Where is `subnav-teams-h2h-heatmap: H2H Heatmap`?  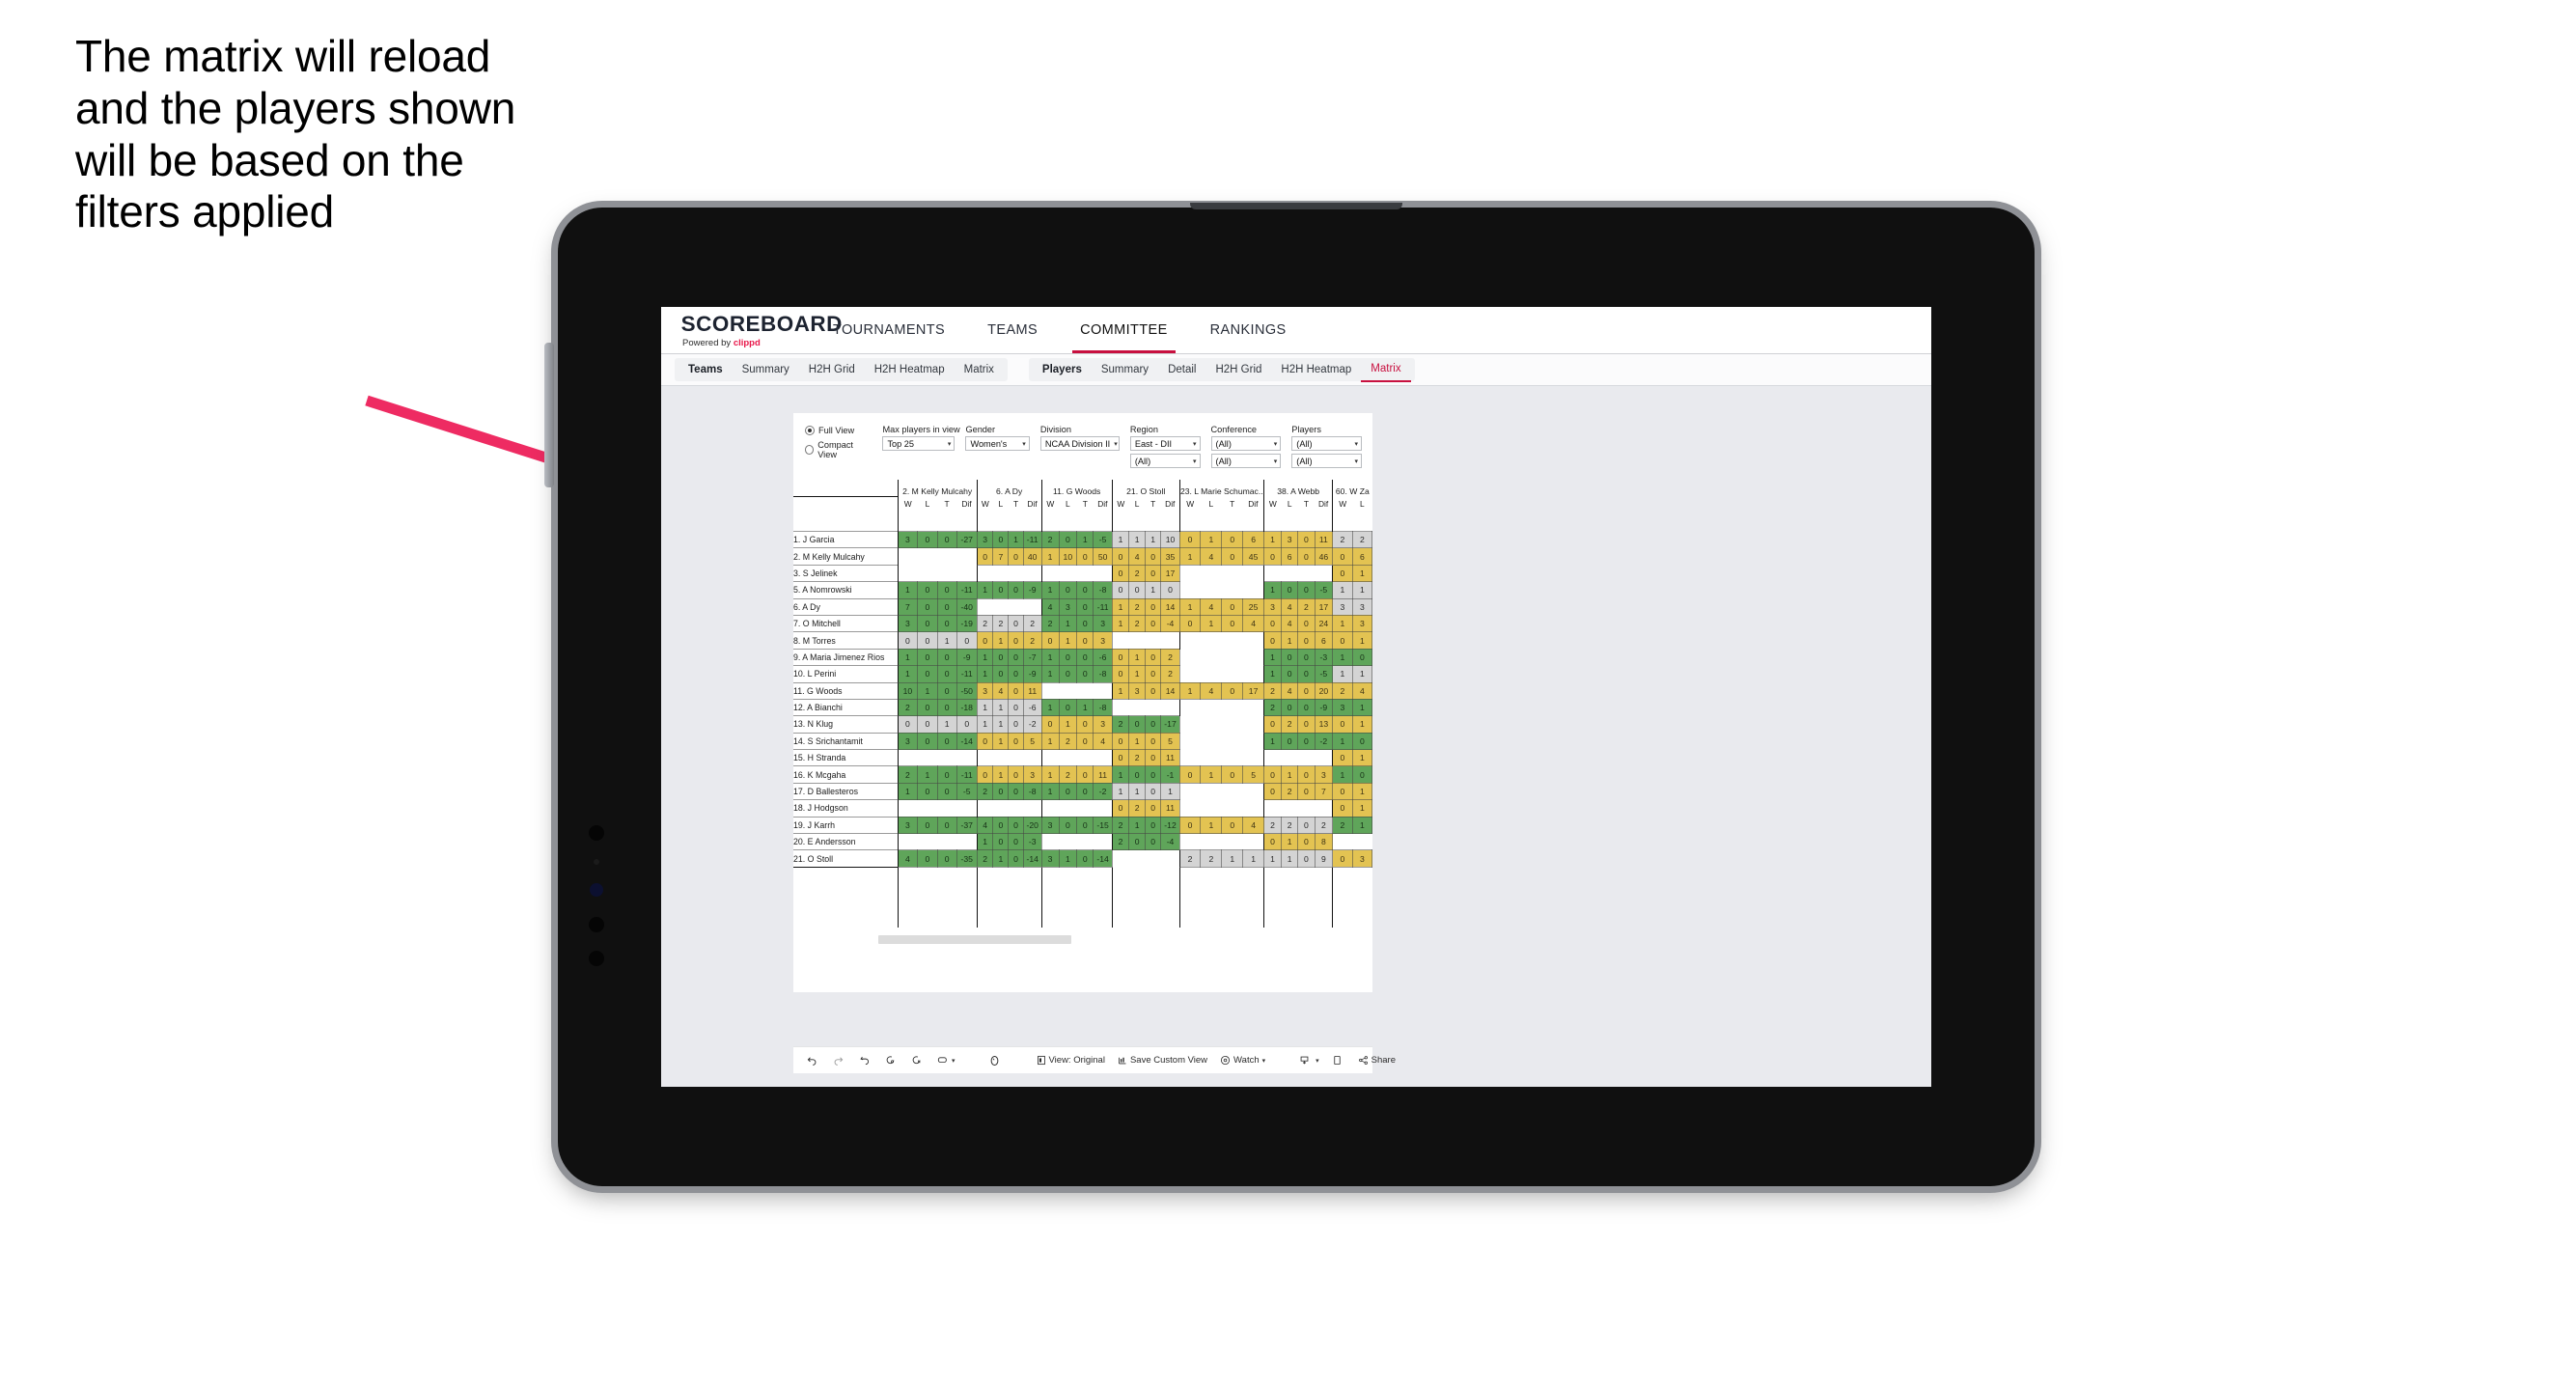
subnav-teams-h2h-heatmap: H2H Heatmap is located at coordinates (910, 370).